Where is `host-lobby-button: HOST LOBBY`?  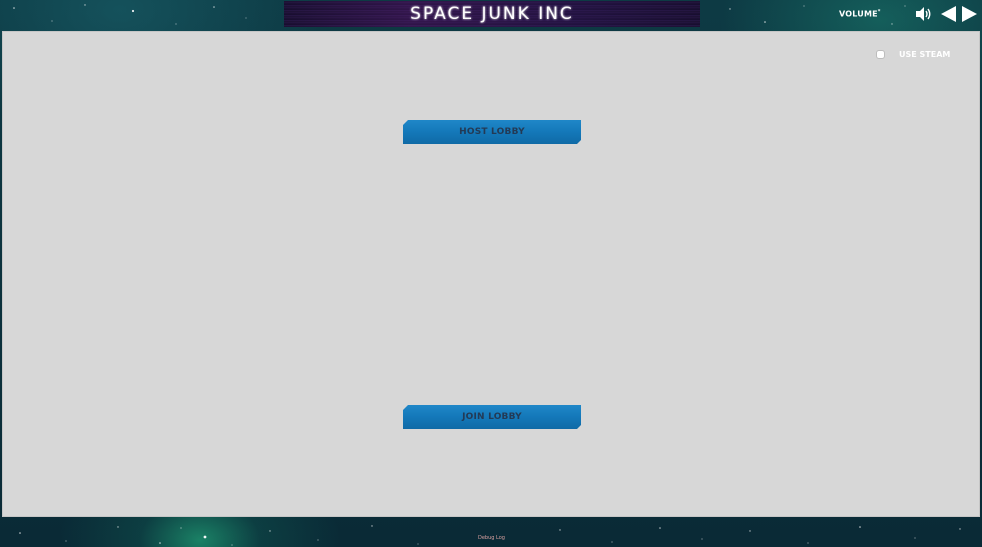
host-lobby-button: HOST LOBBY is located at coordinates (492, 132).